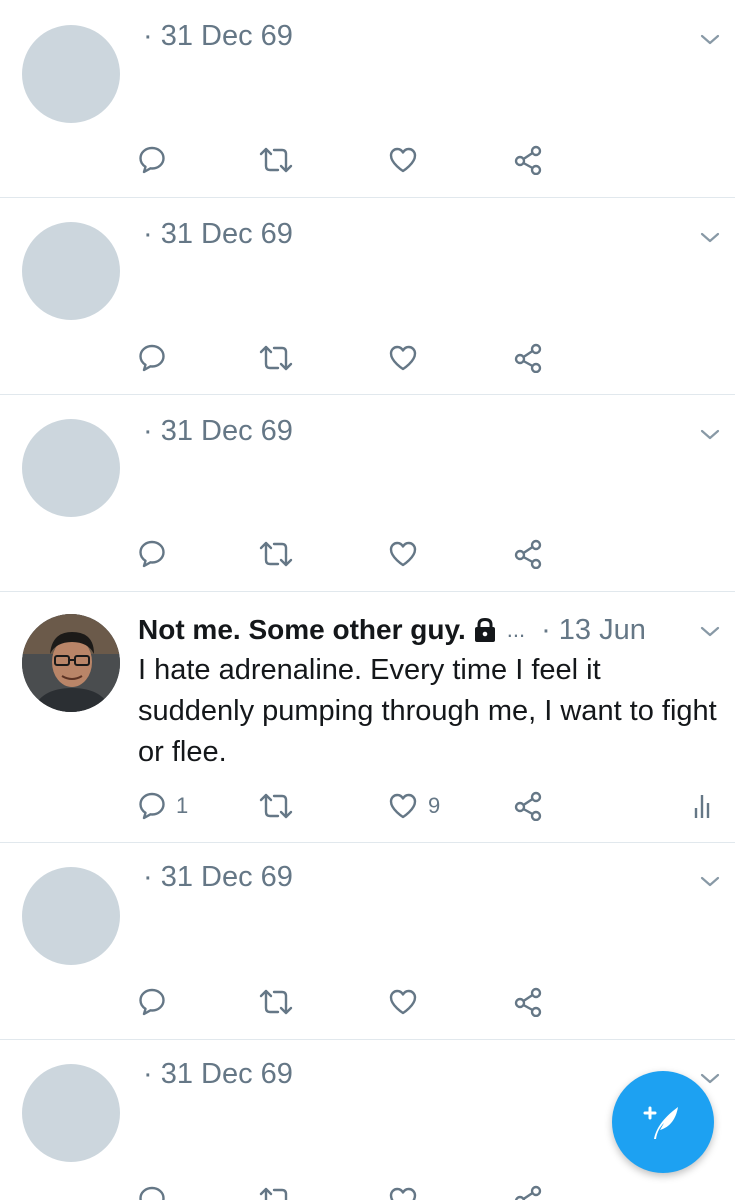 The height and width of the screenshot is (1200, 735). What do you see at coordinates (302, 630) in the screenshot?
I see `display-name: Not me. Some other guy.` at bounding box center [302, 630].